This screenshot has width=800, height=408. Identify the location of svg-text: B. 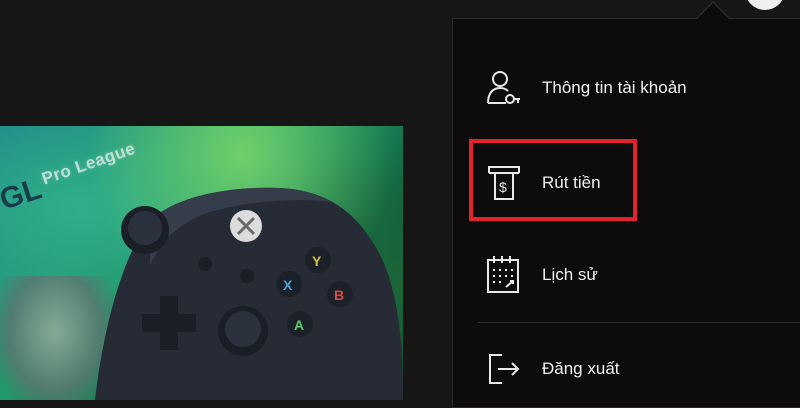
(339, 295).